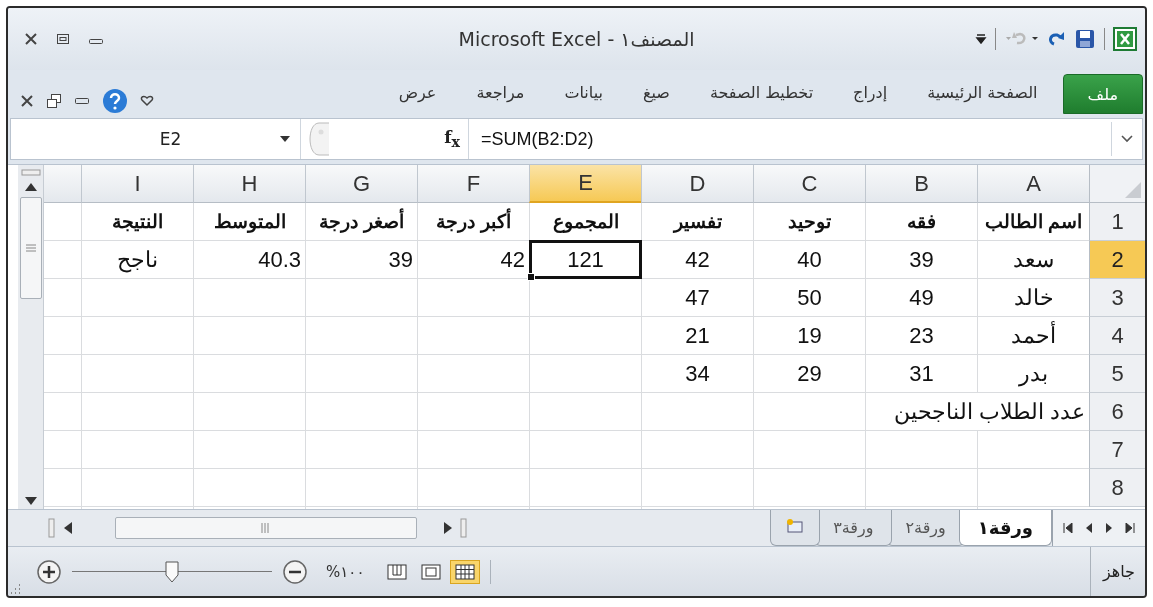  Describe the element at coordinates (656, 92) in the screenshot. I see `ribbon-tab: صيغ` at that location.